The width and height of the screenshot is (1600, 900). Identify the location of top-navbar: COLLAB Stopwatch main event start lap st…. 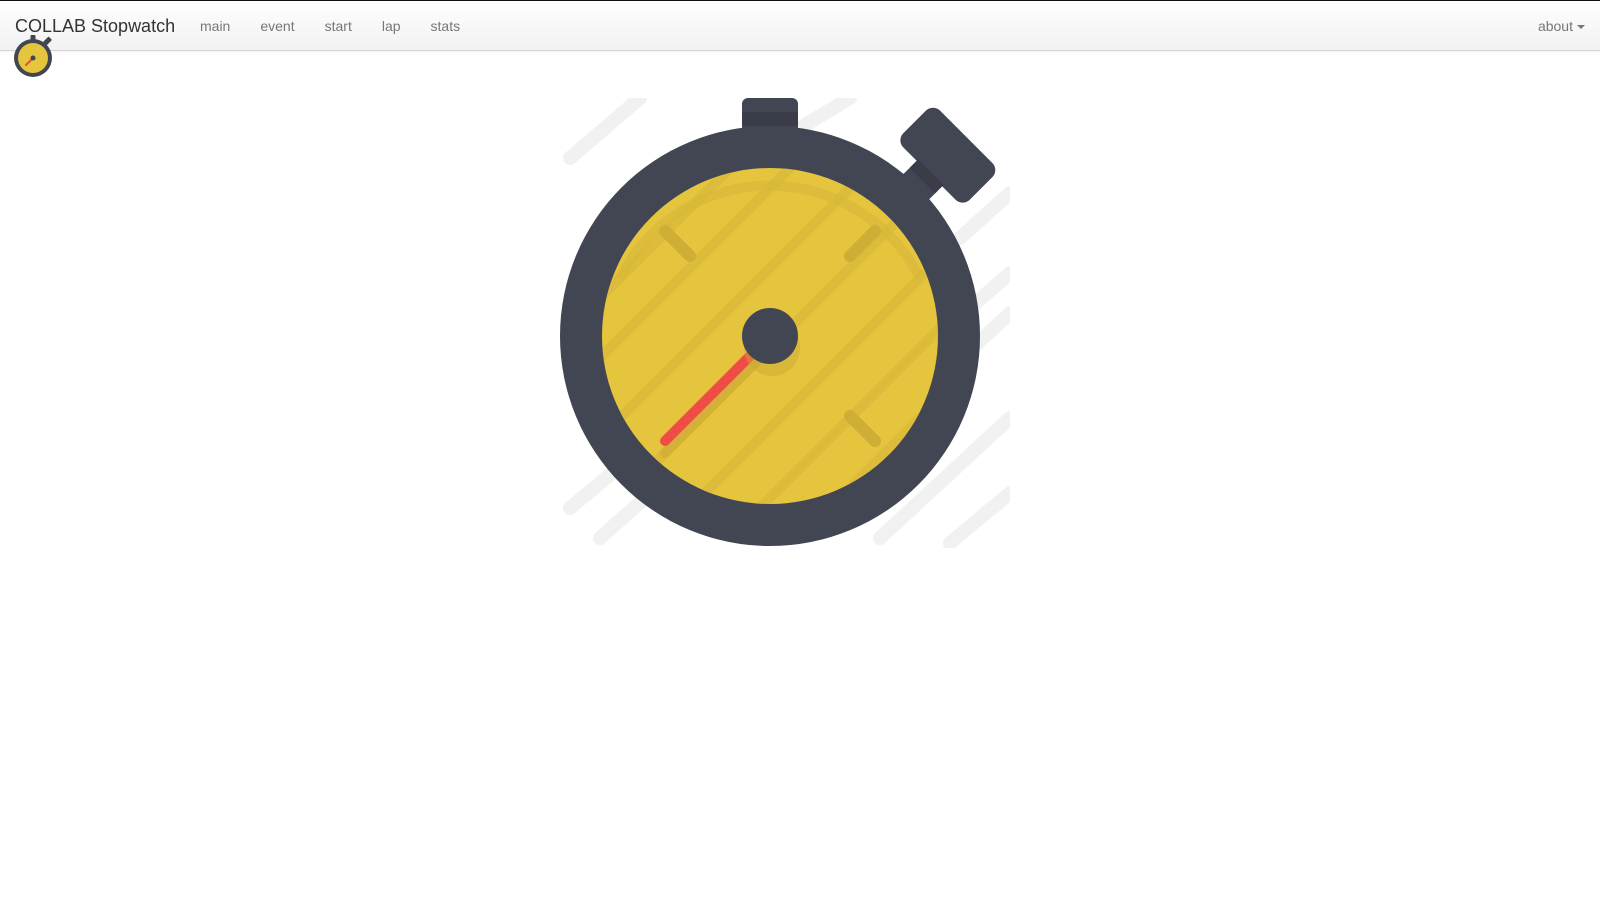
(800, 25).